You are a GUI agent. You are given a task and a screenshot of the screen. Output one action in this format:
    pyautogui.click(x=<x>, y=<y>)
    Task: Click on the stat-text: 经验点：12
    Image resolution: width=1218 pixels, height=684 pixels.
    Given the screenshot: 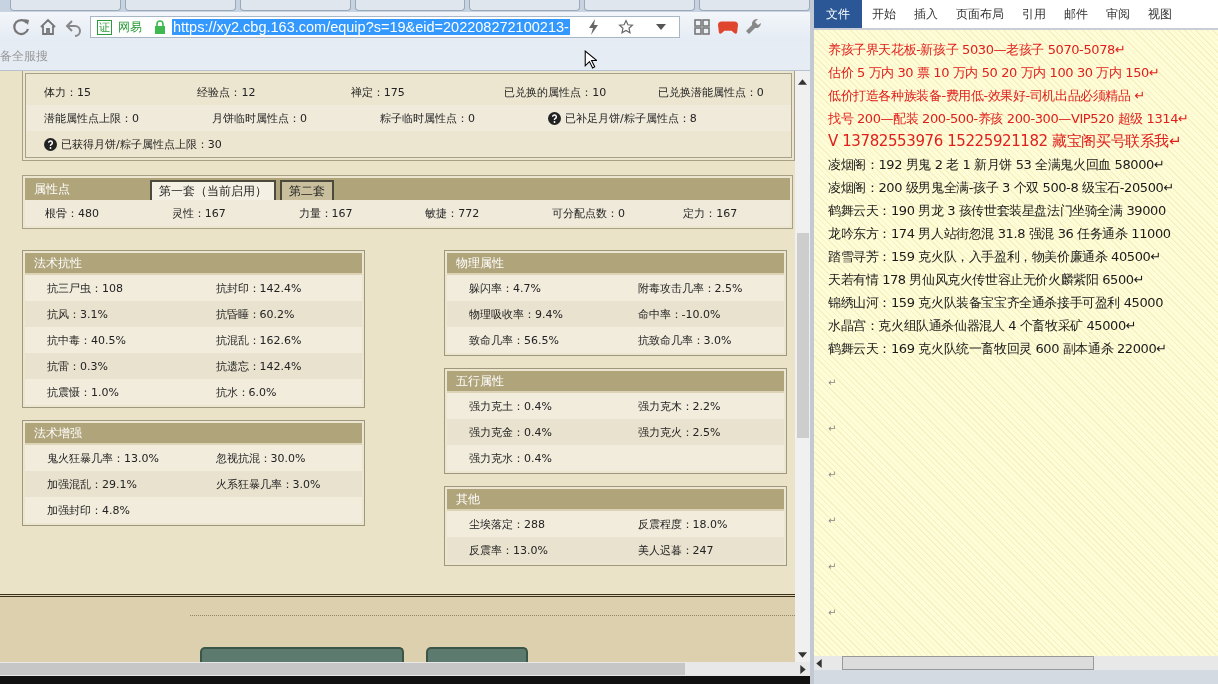 What is the action you would take?
    pyautogui.click(x=226, y=92)
    